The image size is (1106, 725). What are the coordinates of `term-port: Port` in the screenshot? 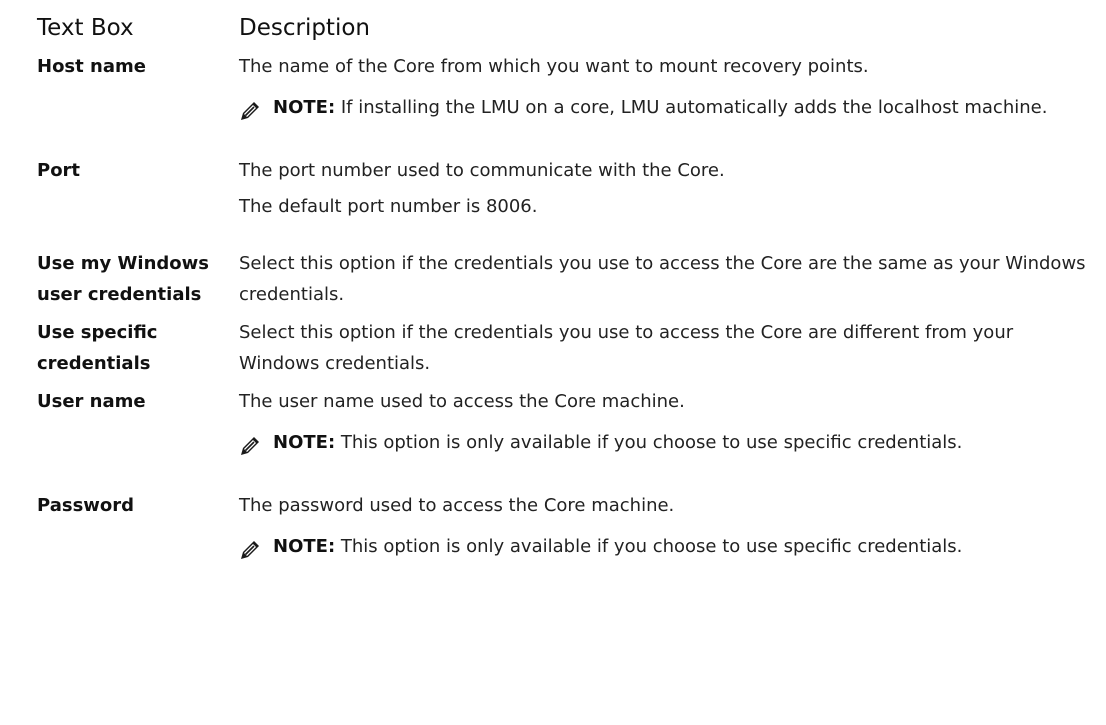 It's located at (59, 170).